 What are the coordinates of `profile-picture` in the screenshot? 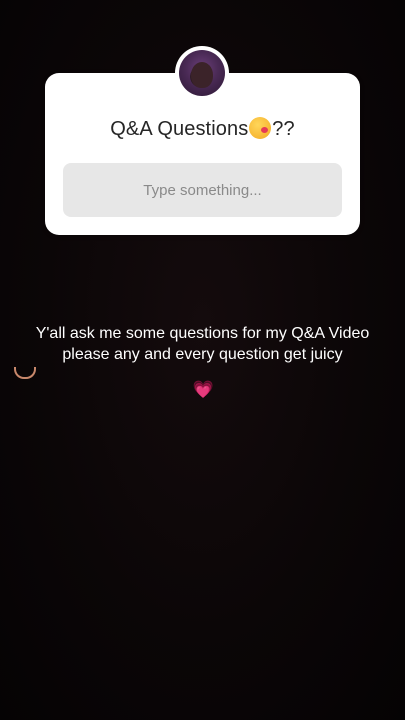 It's located at (202, 73).